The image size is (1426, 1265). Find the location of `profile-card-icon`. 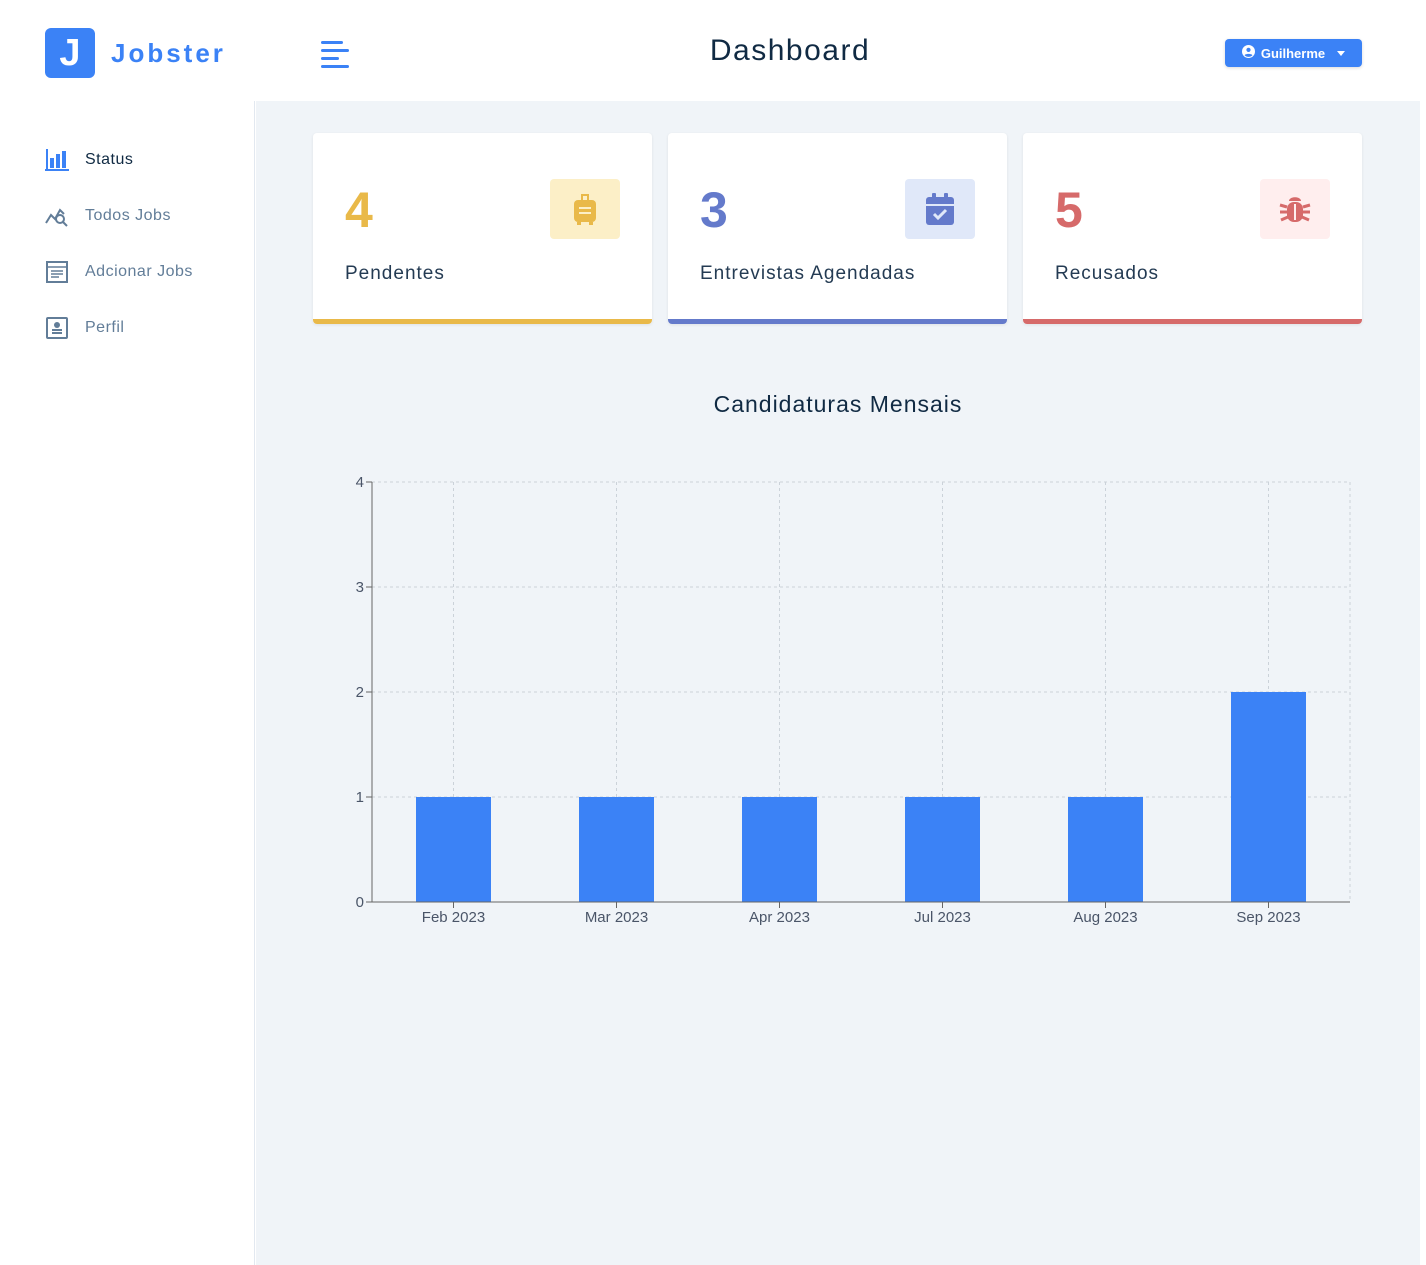

profile-card-icon is located at coordinates (57, 328).